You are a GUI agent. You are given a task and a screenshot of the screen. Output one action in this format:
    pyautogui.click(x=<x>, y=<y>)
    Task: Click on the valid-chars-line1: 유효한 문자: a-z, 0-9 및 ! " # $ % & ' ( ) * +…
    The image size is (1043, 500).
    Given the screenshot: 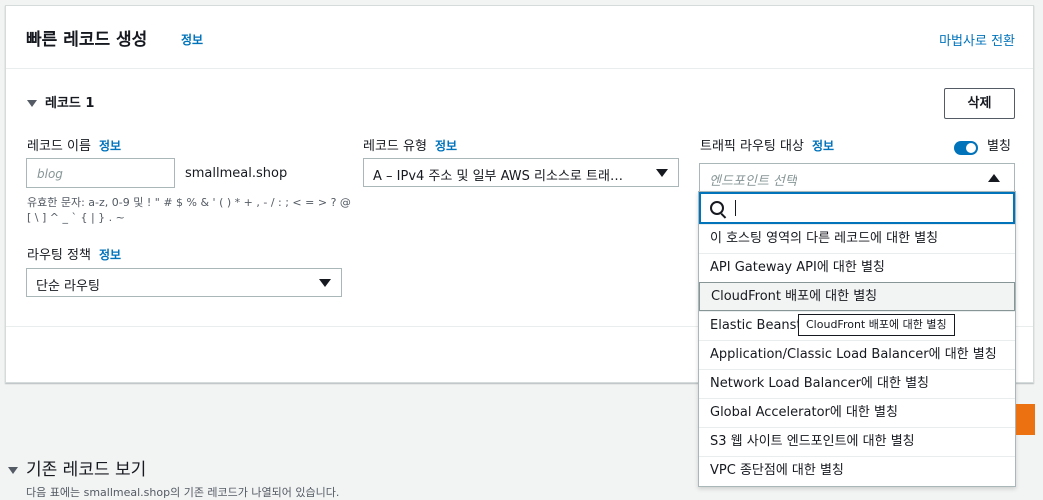 What is the action you would take?
    pyautogui.click(x=189, y=202)
    